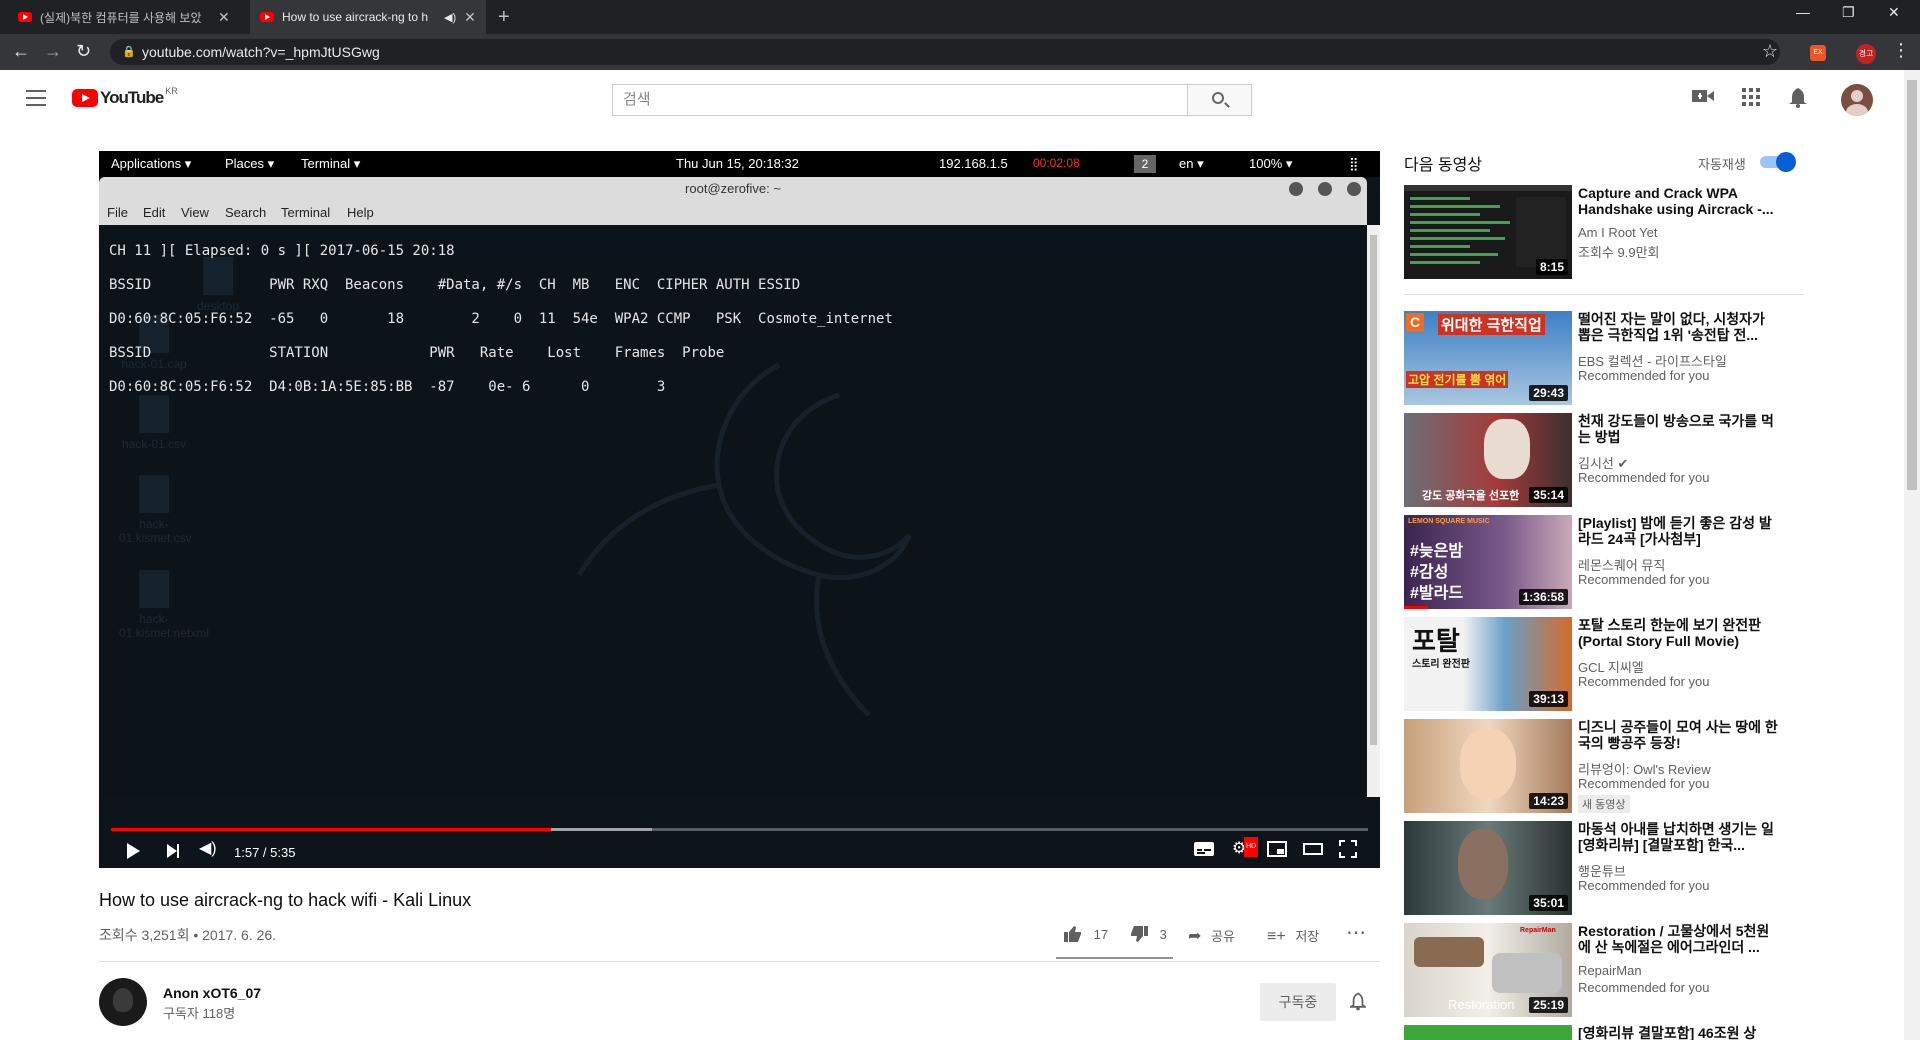  Describe the element at coordinates (132, 97) in the screenshot. I see `logo-text: YouTube` at that location.